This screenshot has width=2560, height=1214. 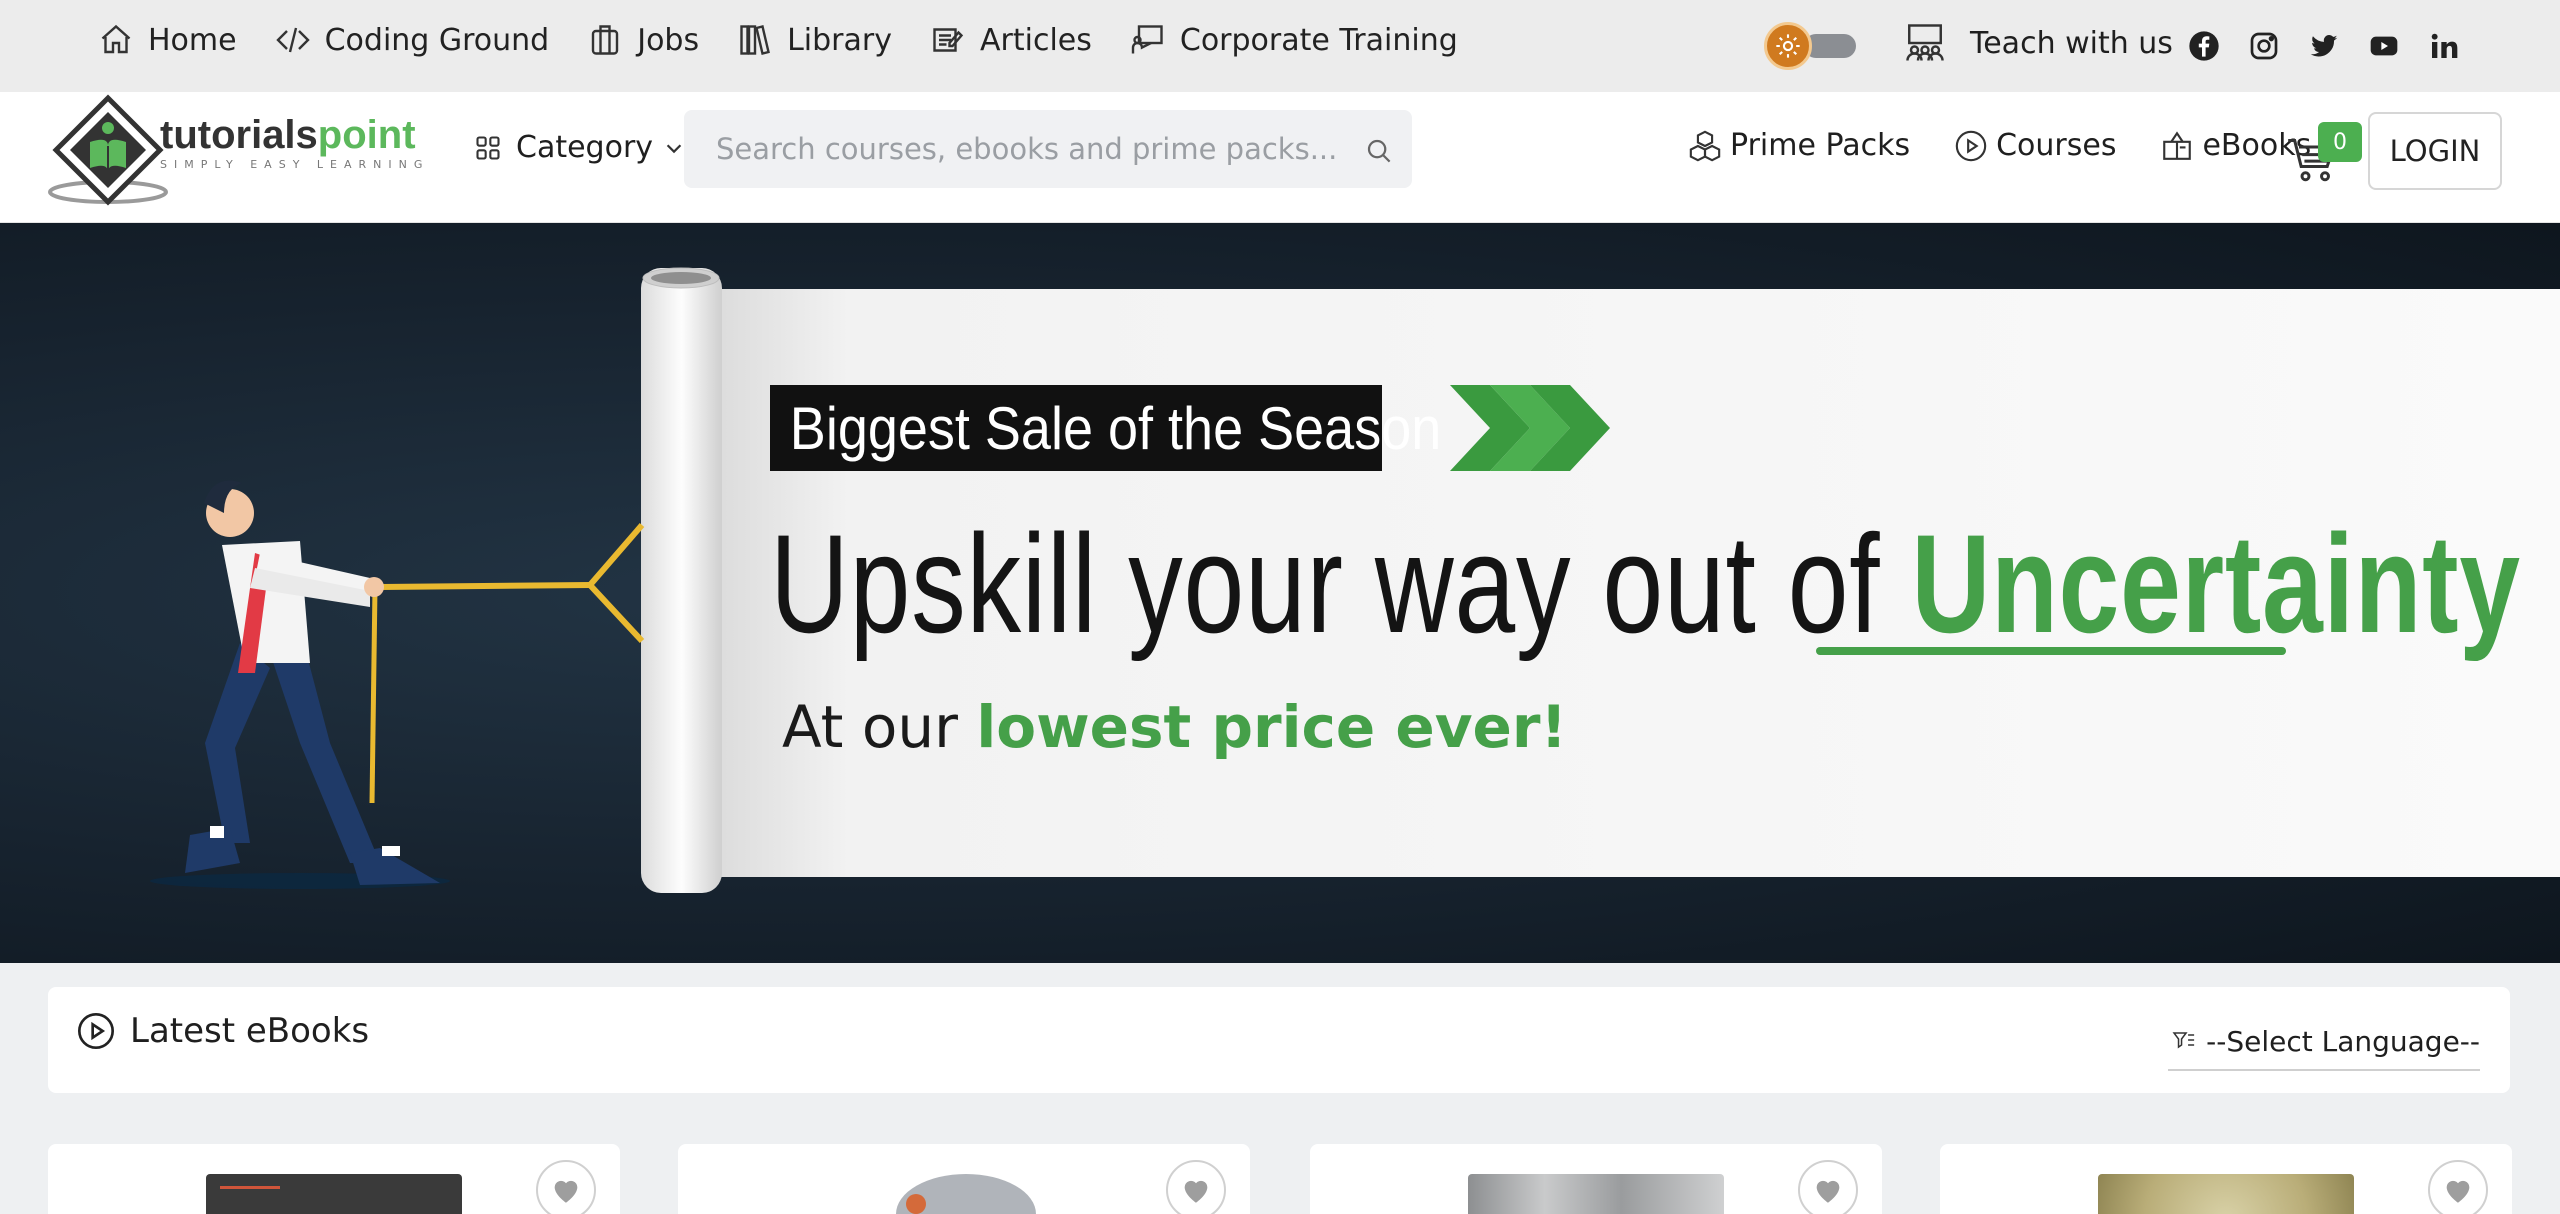 I want to click on open-book-icon, so click(x=2177, y=145).